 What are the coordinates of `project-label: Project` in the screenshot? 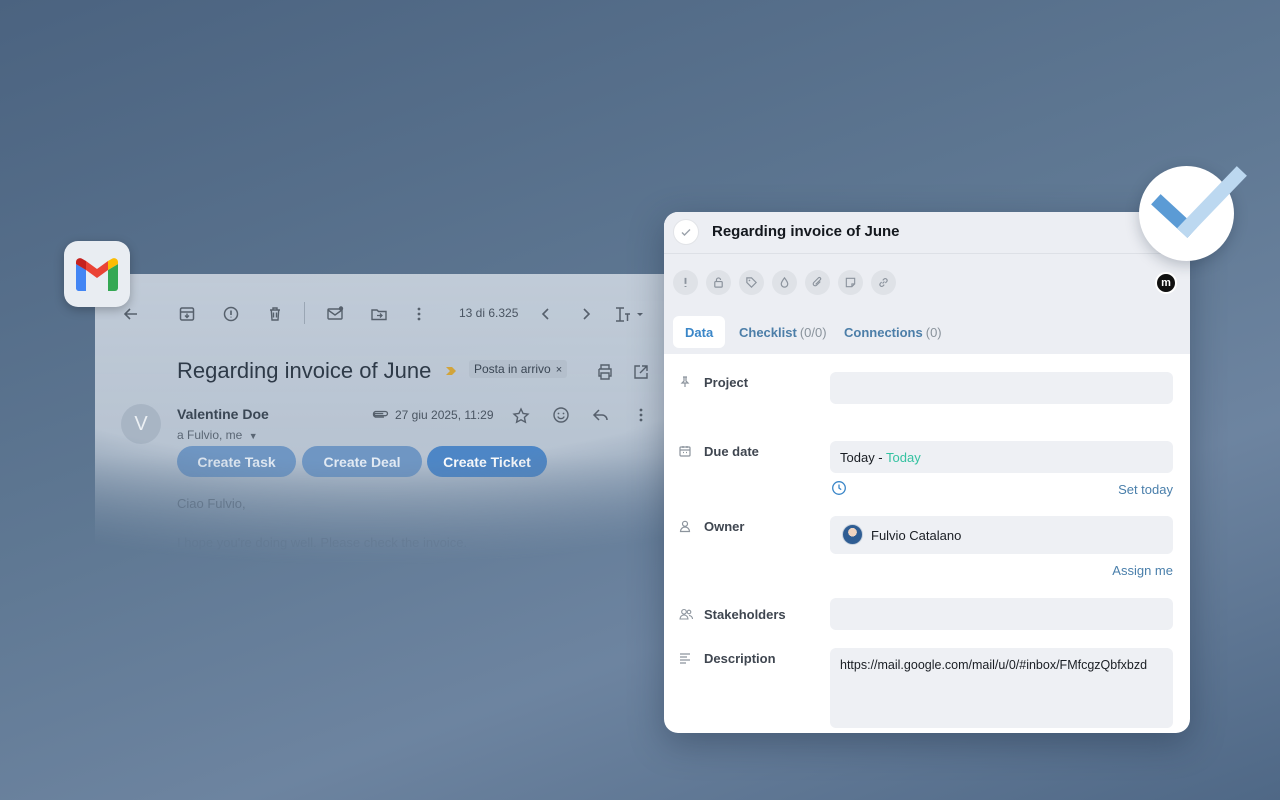 It's located at (726, 382).